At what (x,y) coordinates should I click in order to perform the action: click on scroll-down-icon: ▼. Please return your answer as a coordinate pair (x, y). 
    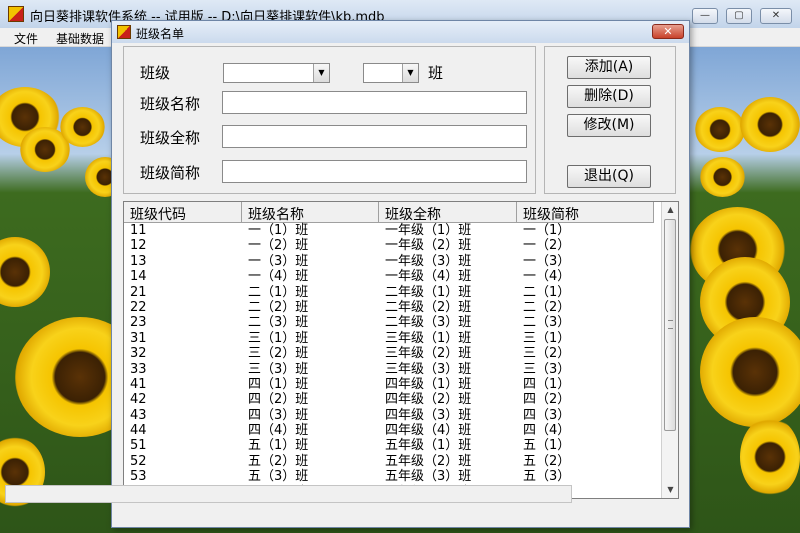
    Looking at the image, I should click on (670, 490).